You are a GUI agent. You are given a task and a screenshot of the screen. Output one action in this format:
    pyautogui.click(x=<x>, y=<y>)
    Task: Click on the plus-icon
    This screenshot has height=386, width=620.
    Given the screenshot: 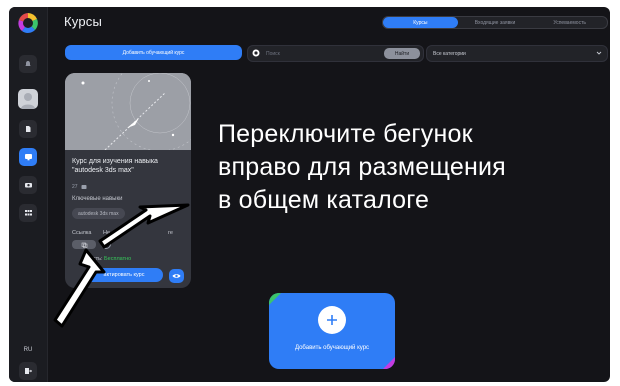 What is the action you would take?
    pyautogui.click(x=332, y=320)
    